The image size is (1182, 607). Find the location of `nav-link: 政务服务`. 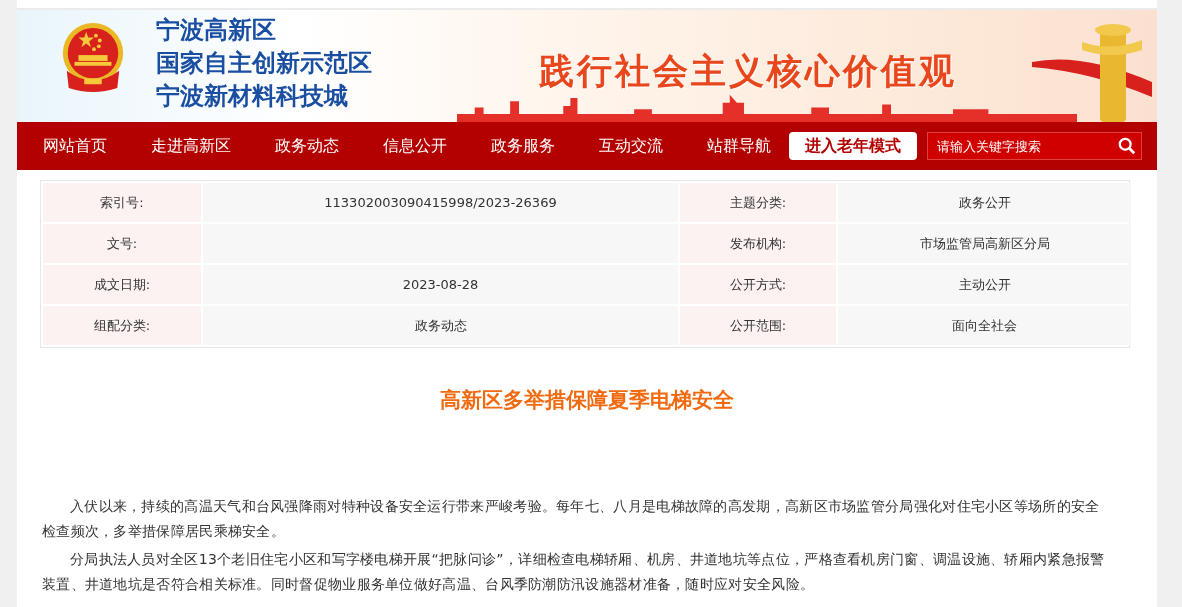

nav-link: 政务服务 is located at coordinates (523, 146).